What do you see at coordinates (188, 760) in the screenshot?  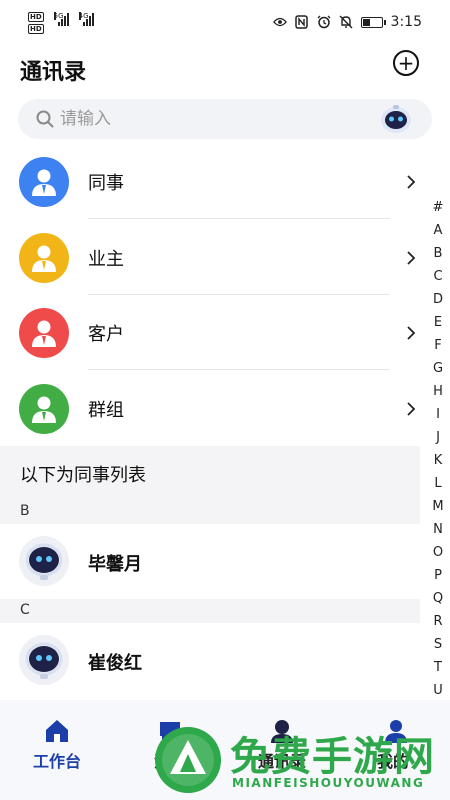 I see `watermark-logo-icon` at bounding box center [188, 760].